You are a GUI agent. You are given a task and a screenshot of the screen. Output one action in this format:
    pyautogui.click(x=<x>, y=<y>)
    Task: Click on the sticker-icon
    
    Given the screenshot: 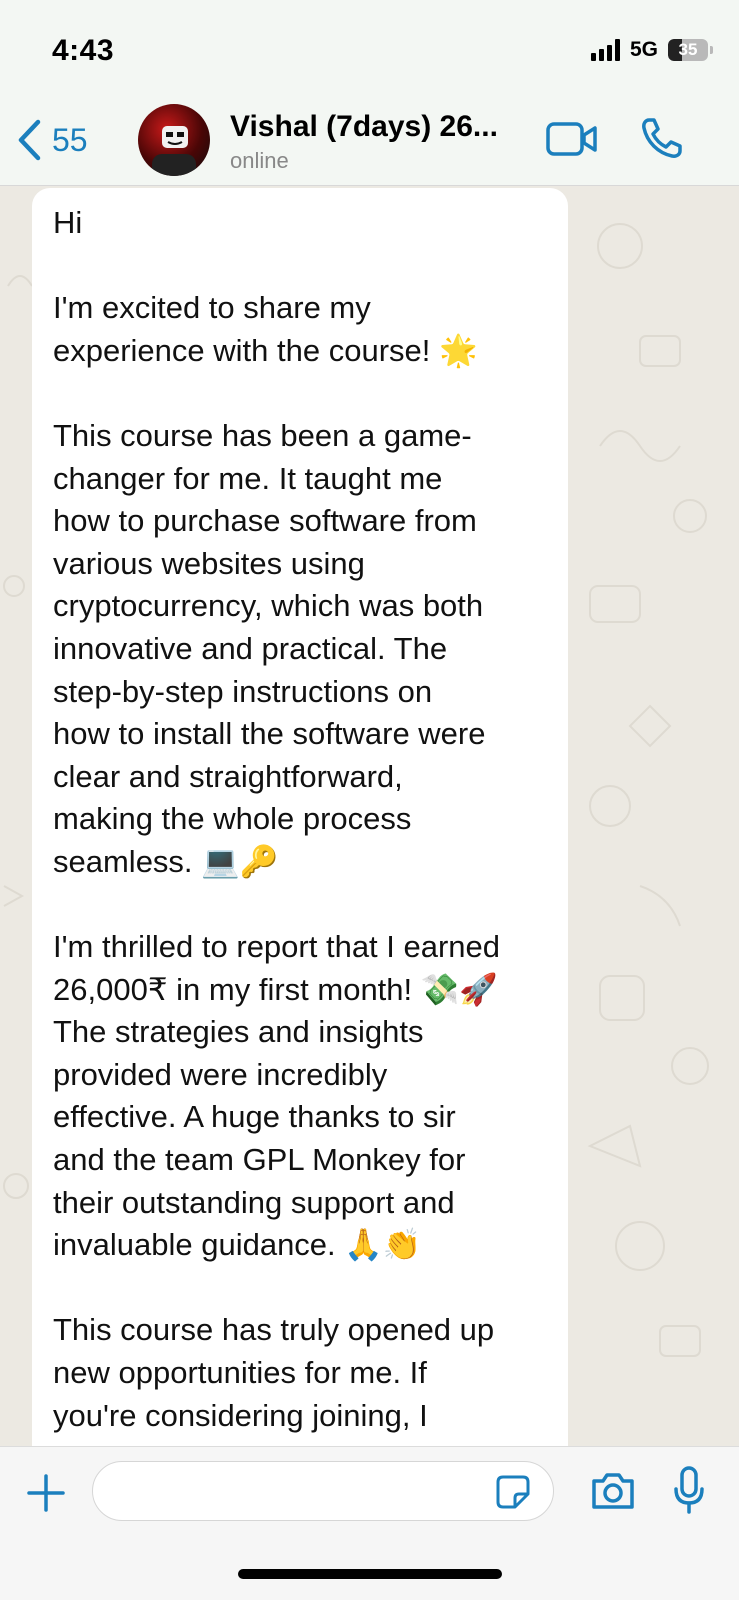 What is the action you would take?
    pyautogui.click(x=513, y=1492)
    